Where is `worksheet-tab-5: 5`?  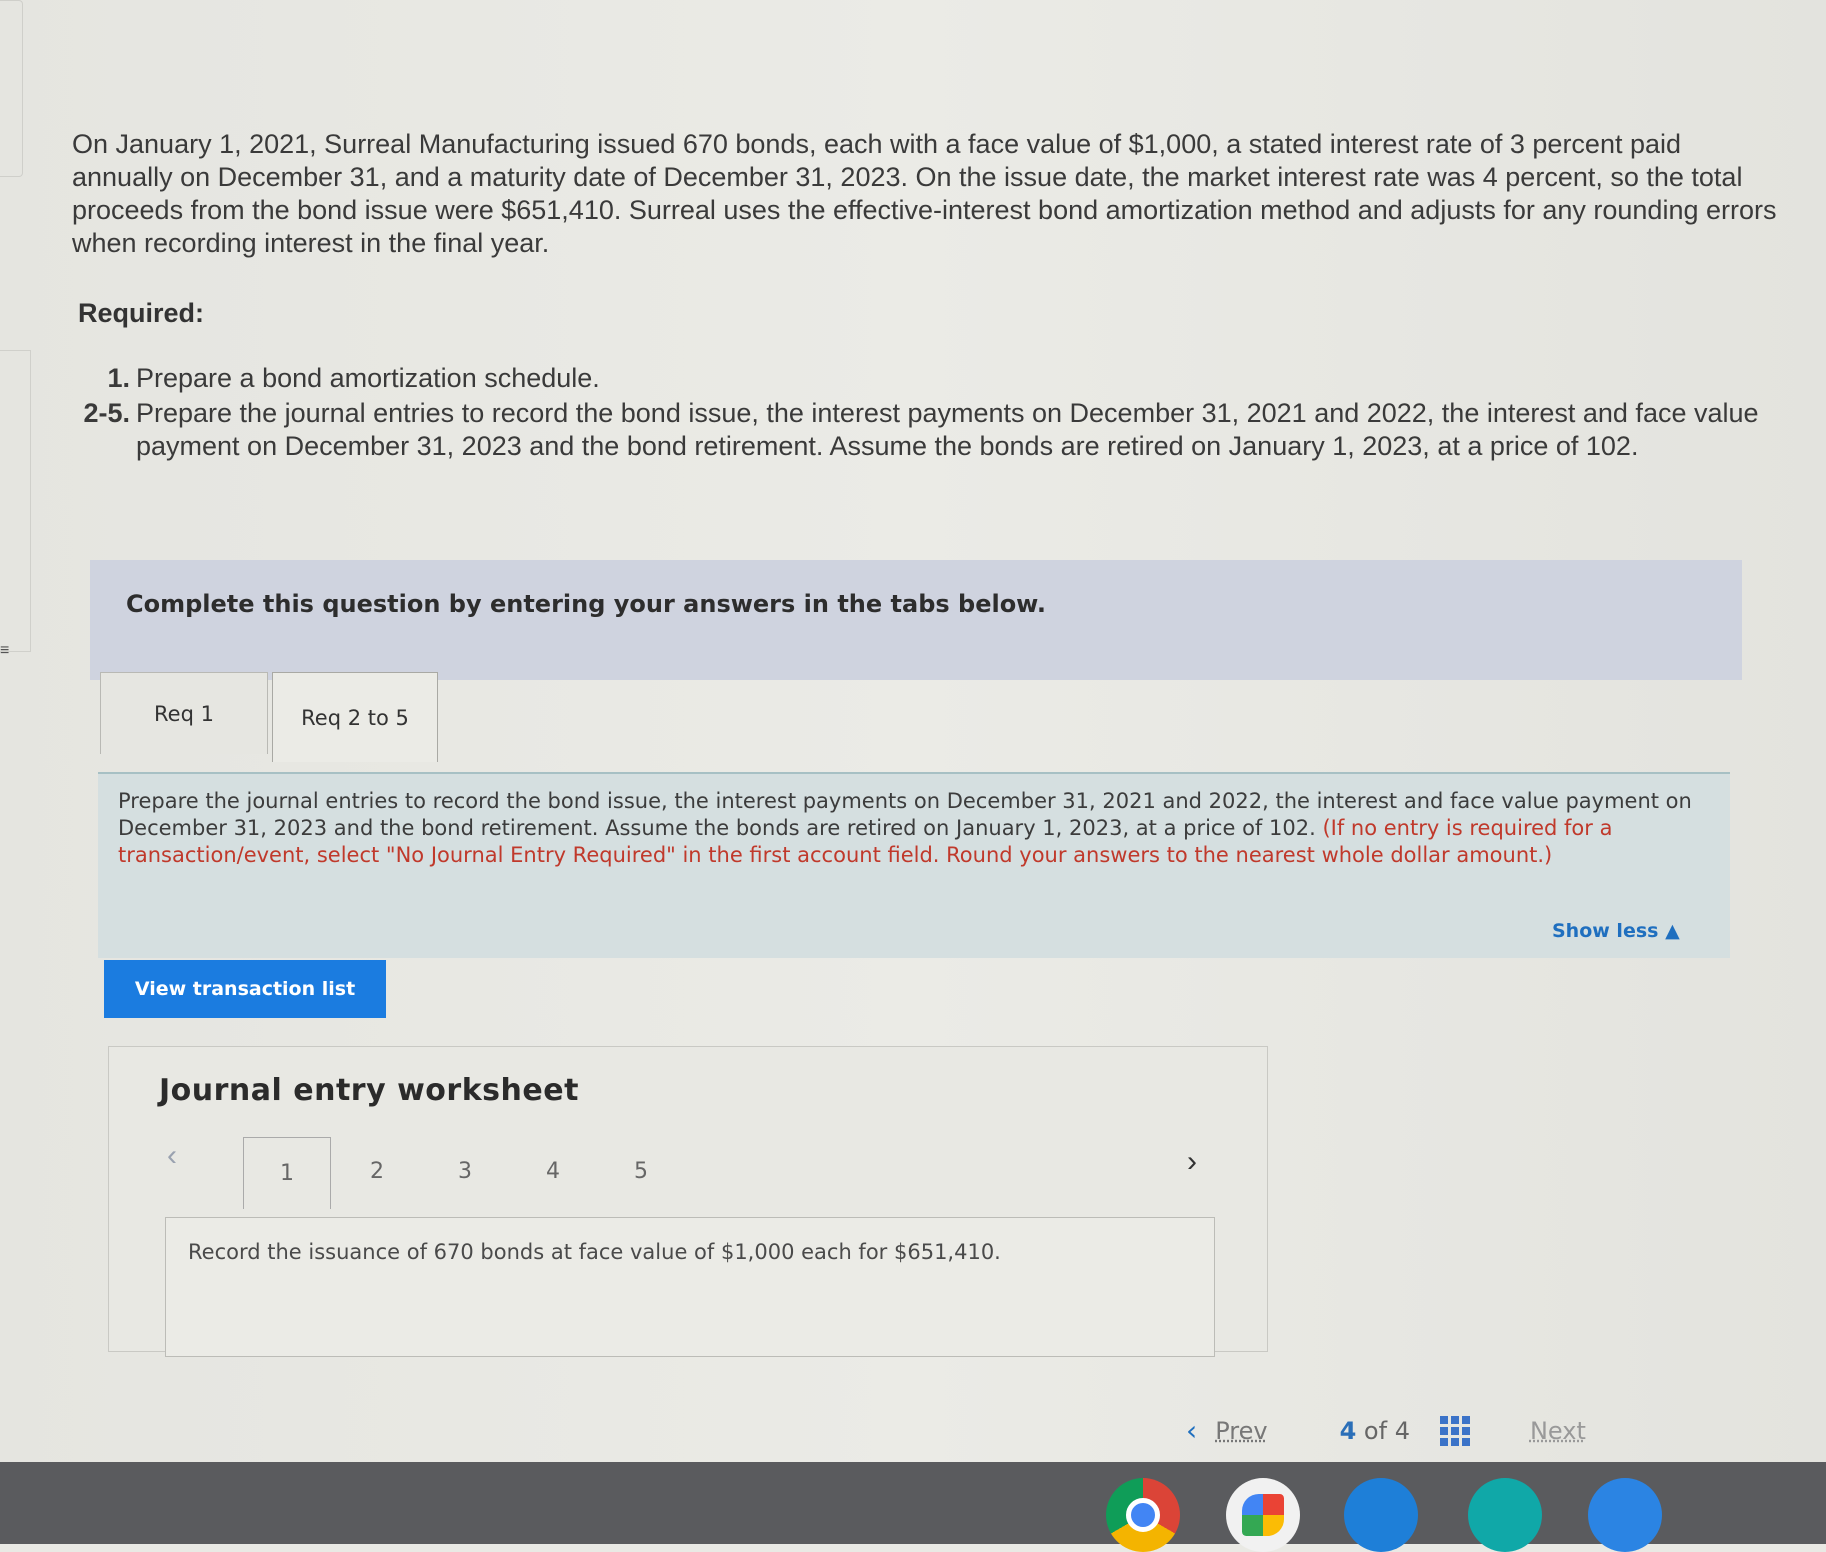 worksheet-tab-5: 5 is located at coordinates (641, 1171).